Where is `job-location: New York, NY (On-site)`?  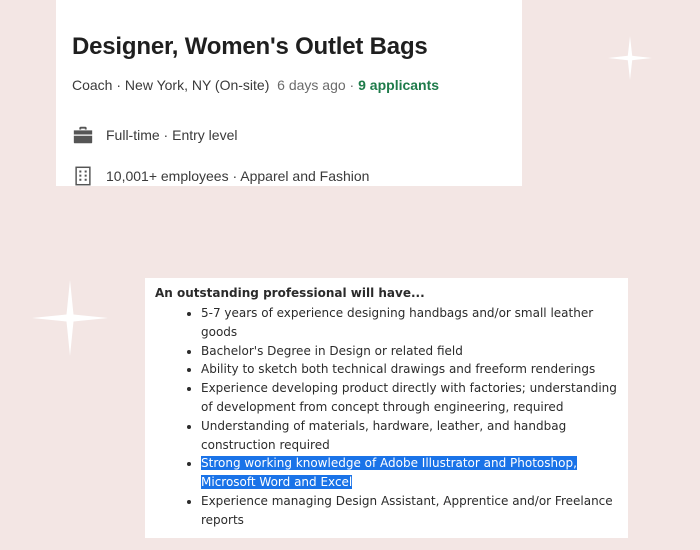 job-location: New York, NY (On-site) is located at coordinates (197, 85).